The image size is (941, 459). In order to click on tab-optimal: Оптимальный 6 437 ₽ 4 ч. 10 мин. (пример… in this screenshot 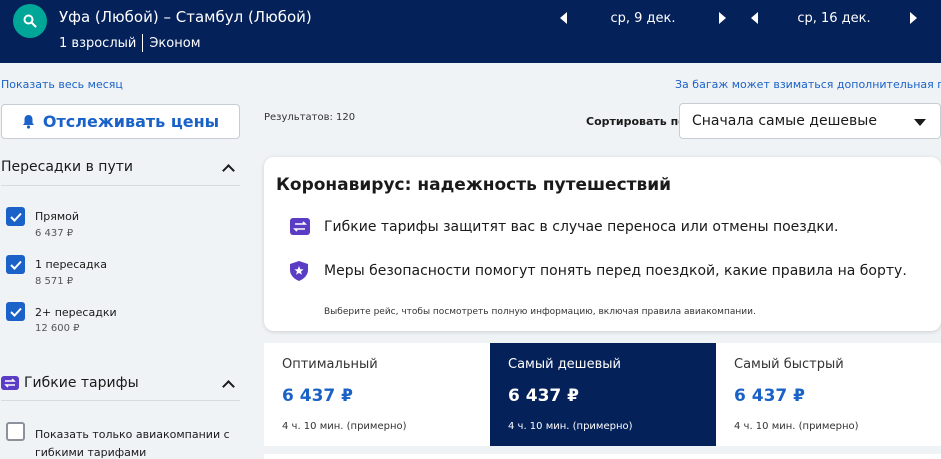, I will do `click(377, 394)`.